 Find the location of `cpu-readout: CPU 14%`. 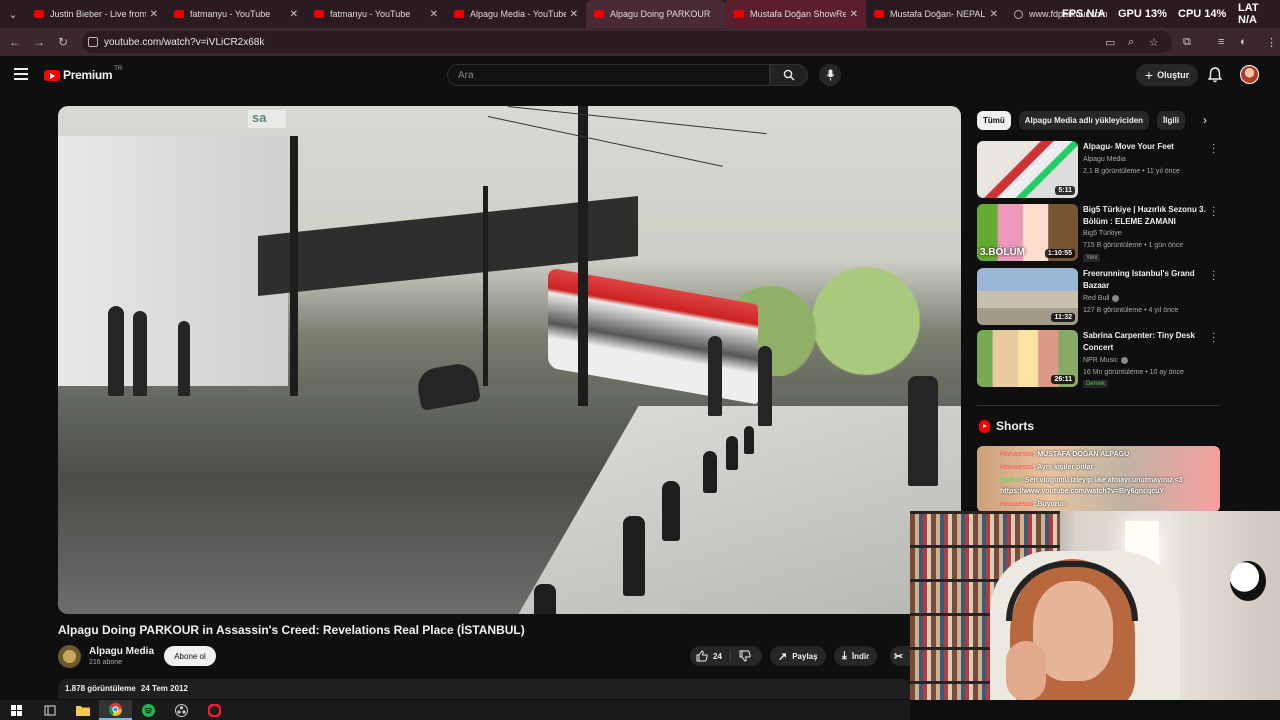

cpu-readout: CPU 14% is located at coordinates (1202, 14).